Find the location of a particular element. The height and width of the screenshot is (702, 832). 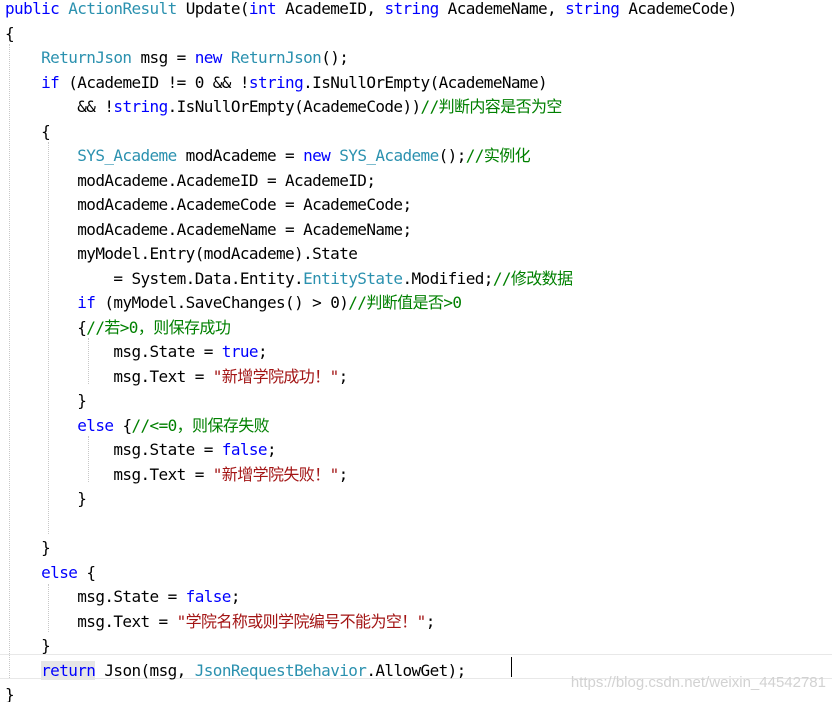

text-caret is located at coordinates (511, 667).